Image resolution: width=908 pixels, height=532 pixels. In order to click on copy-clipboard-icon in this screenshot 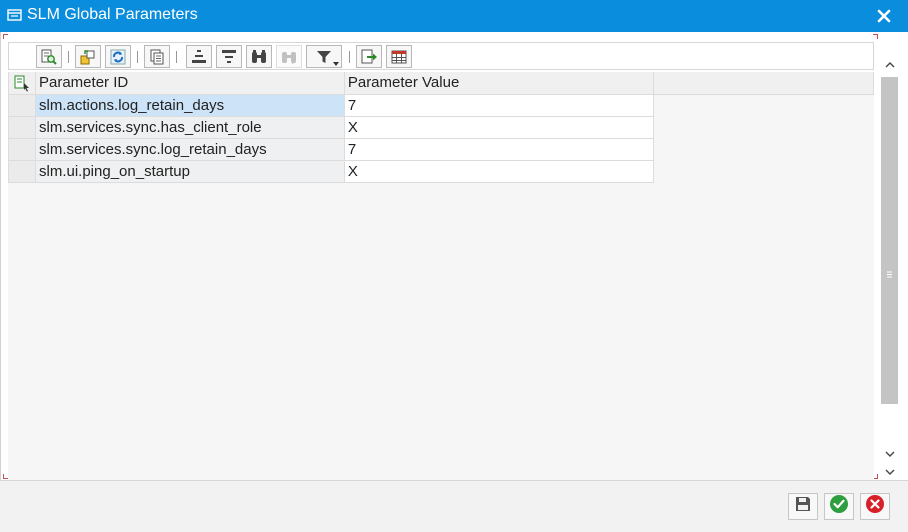, I will do `click(157, 57)`.